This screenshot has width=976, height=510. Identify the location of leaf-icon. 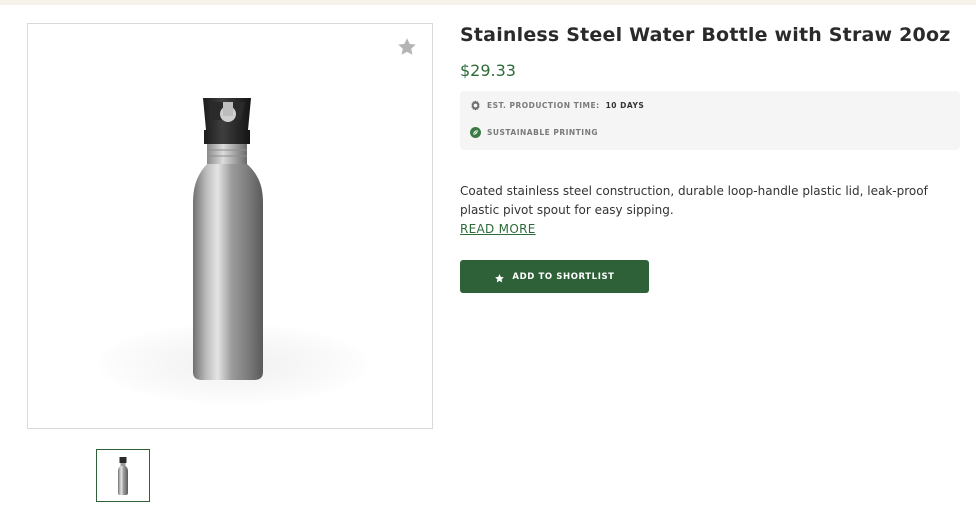
(475, 132).